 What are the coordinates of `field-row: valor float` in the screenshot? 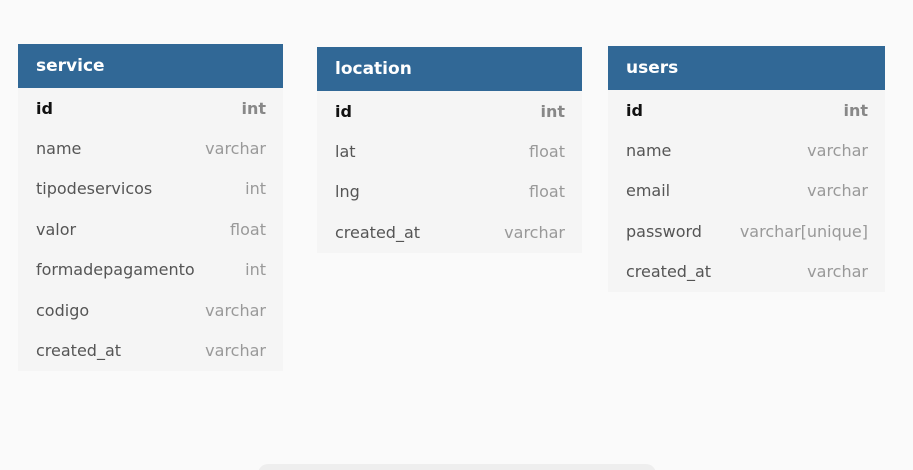 It's located at (150, 229).